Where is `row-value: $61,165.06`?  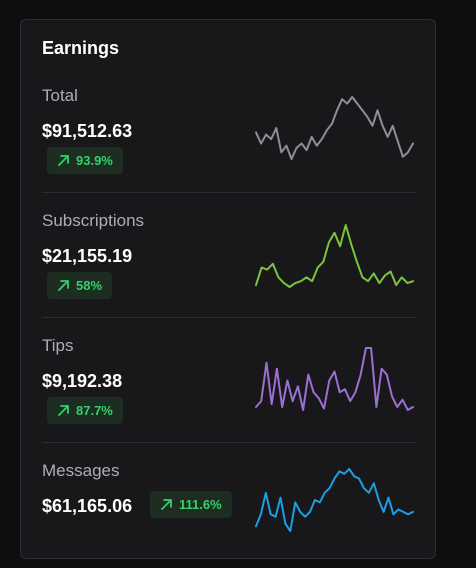 row-value: $61,165.06 is located at coordinates (87, 506).